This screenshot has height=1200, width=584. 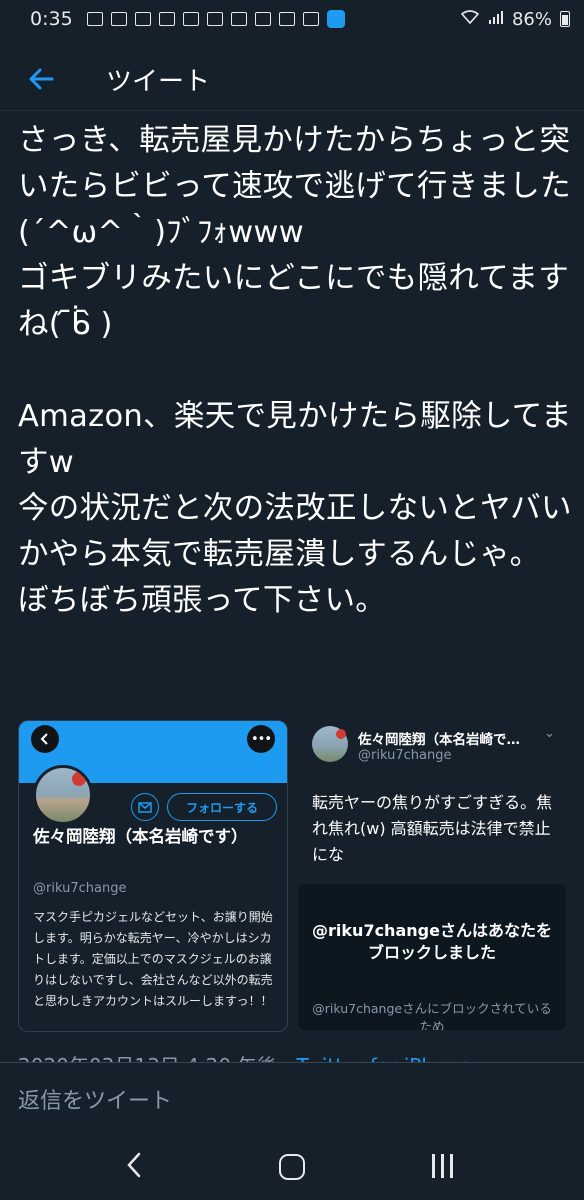 I want to click on chevron-down-icon: ⌄, so click(x=549, y=733).